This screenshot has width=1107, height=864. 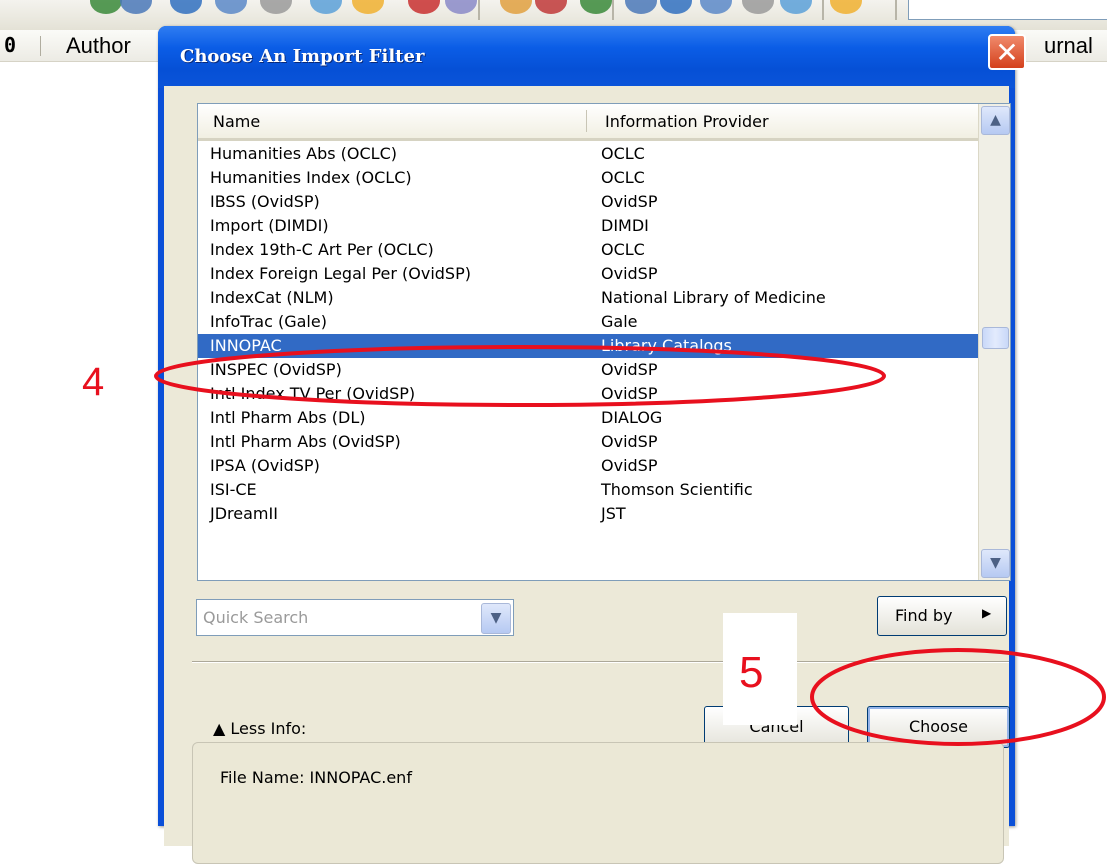 I want to click on filter-row: INSPEC (OvidSP) OvidSP, so click(x=588, y=370).